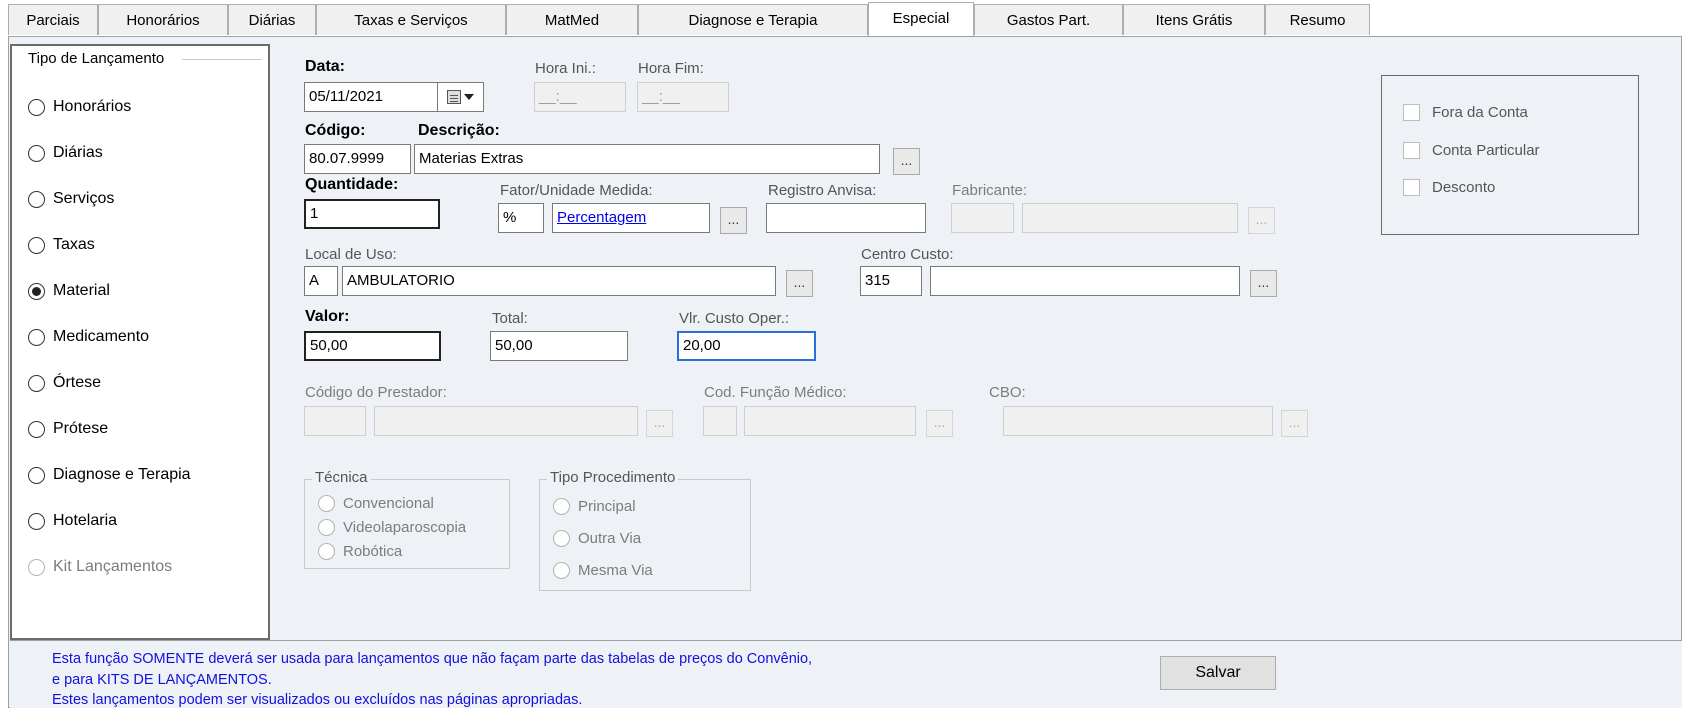 The width and height of the screenshot is (1682, 708). Describe the element at coordinates (68, 429) in the screenshot. I see `radio-protese: Prótese` at that location.